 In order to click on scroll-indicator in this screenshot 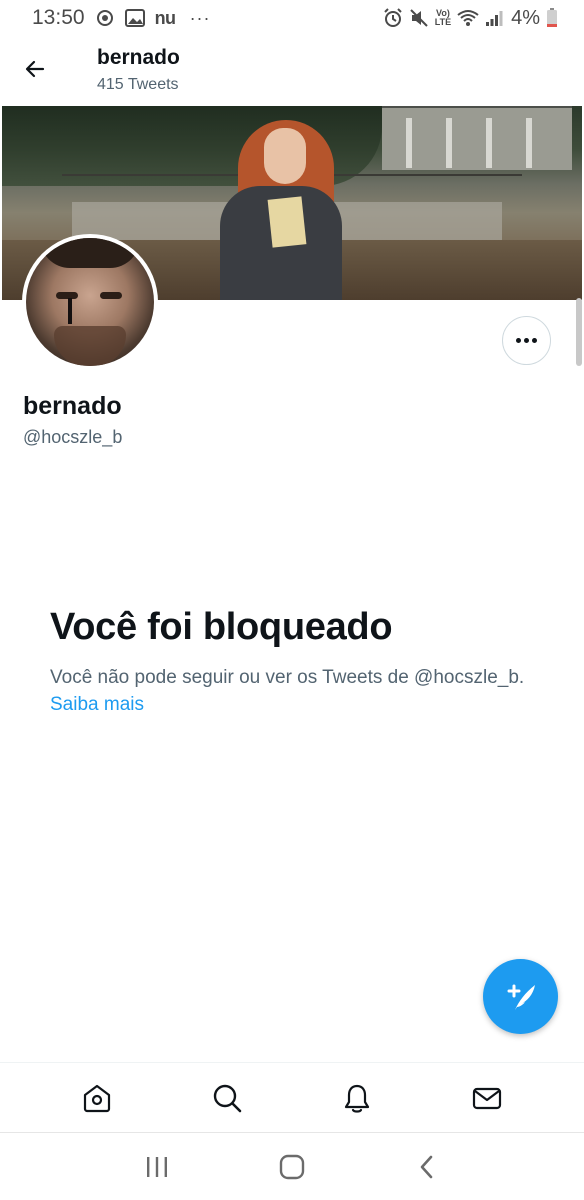, I will do `click(579, 332)`.